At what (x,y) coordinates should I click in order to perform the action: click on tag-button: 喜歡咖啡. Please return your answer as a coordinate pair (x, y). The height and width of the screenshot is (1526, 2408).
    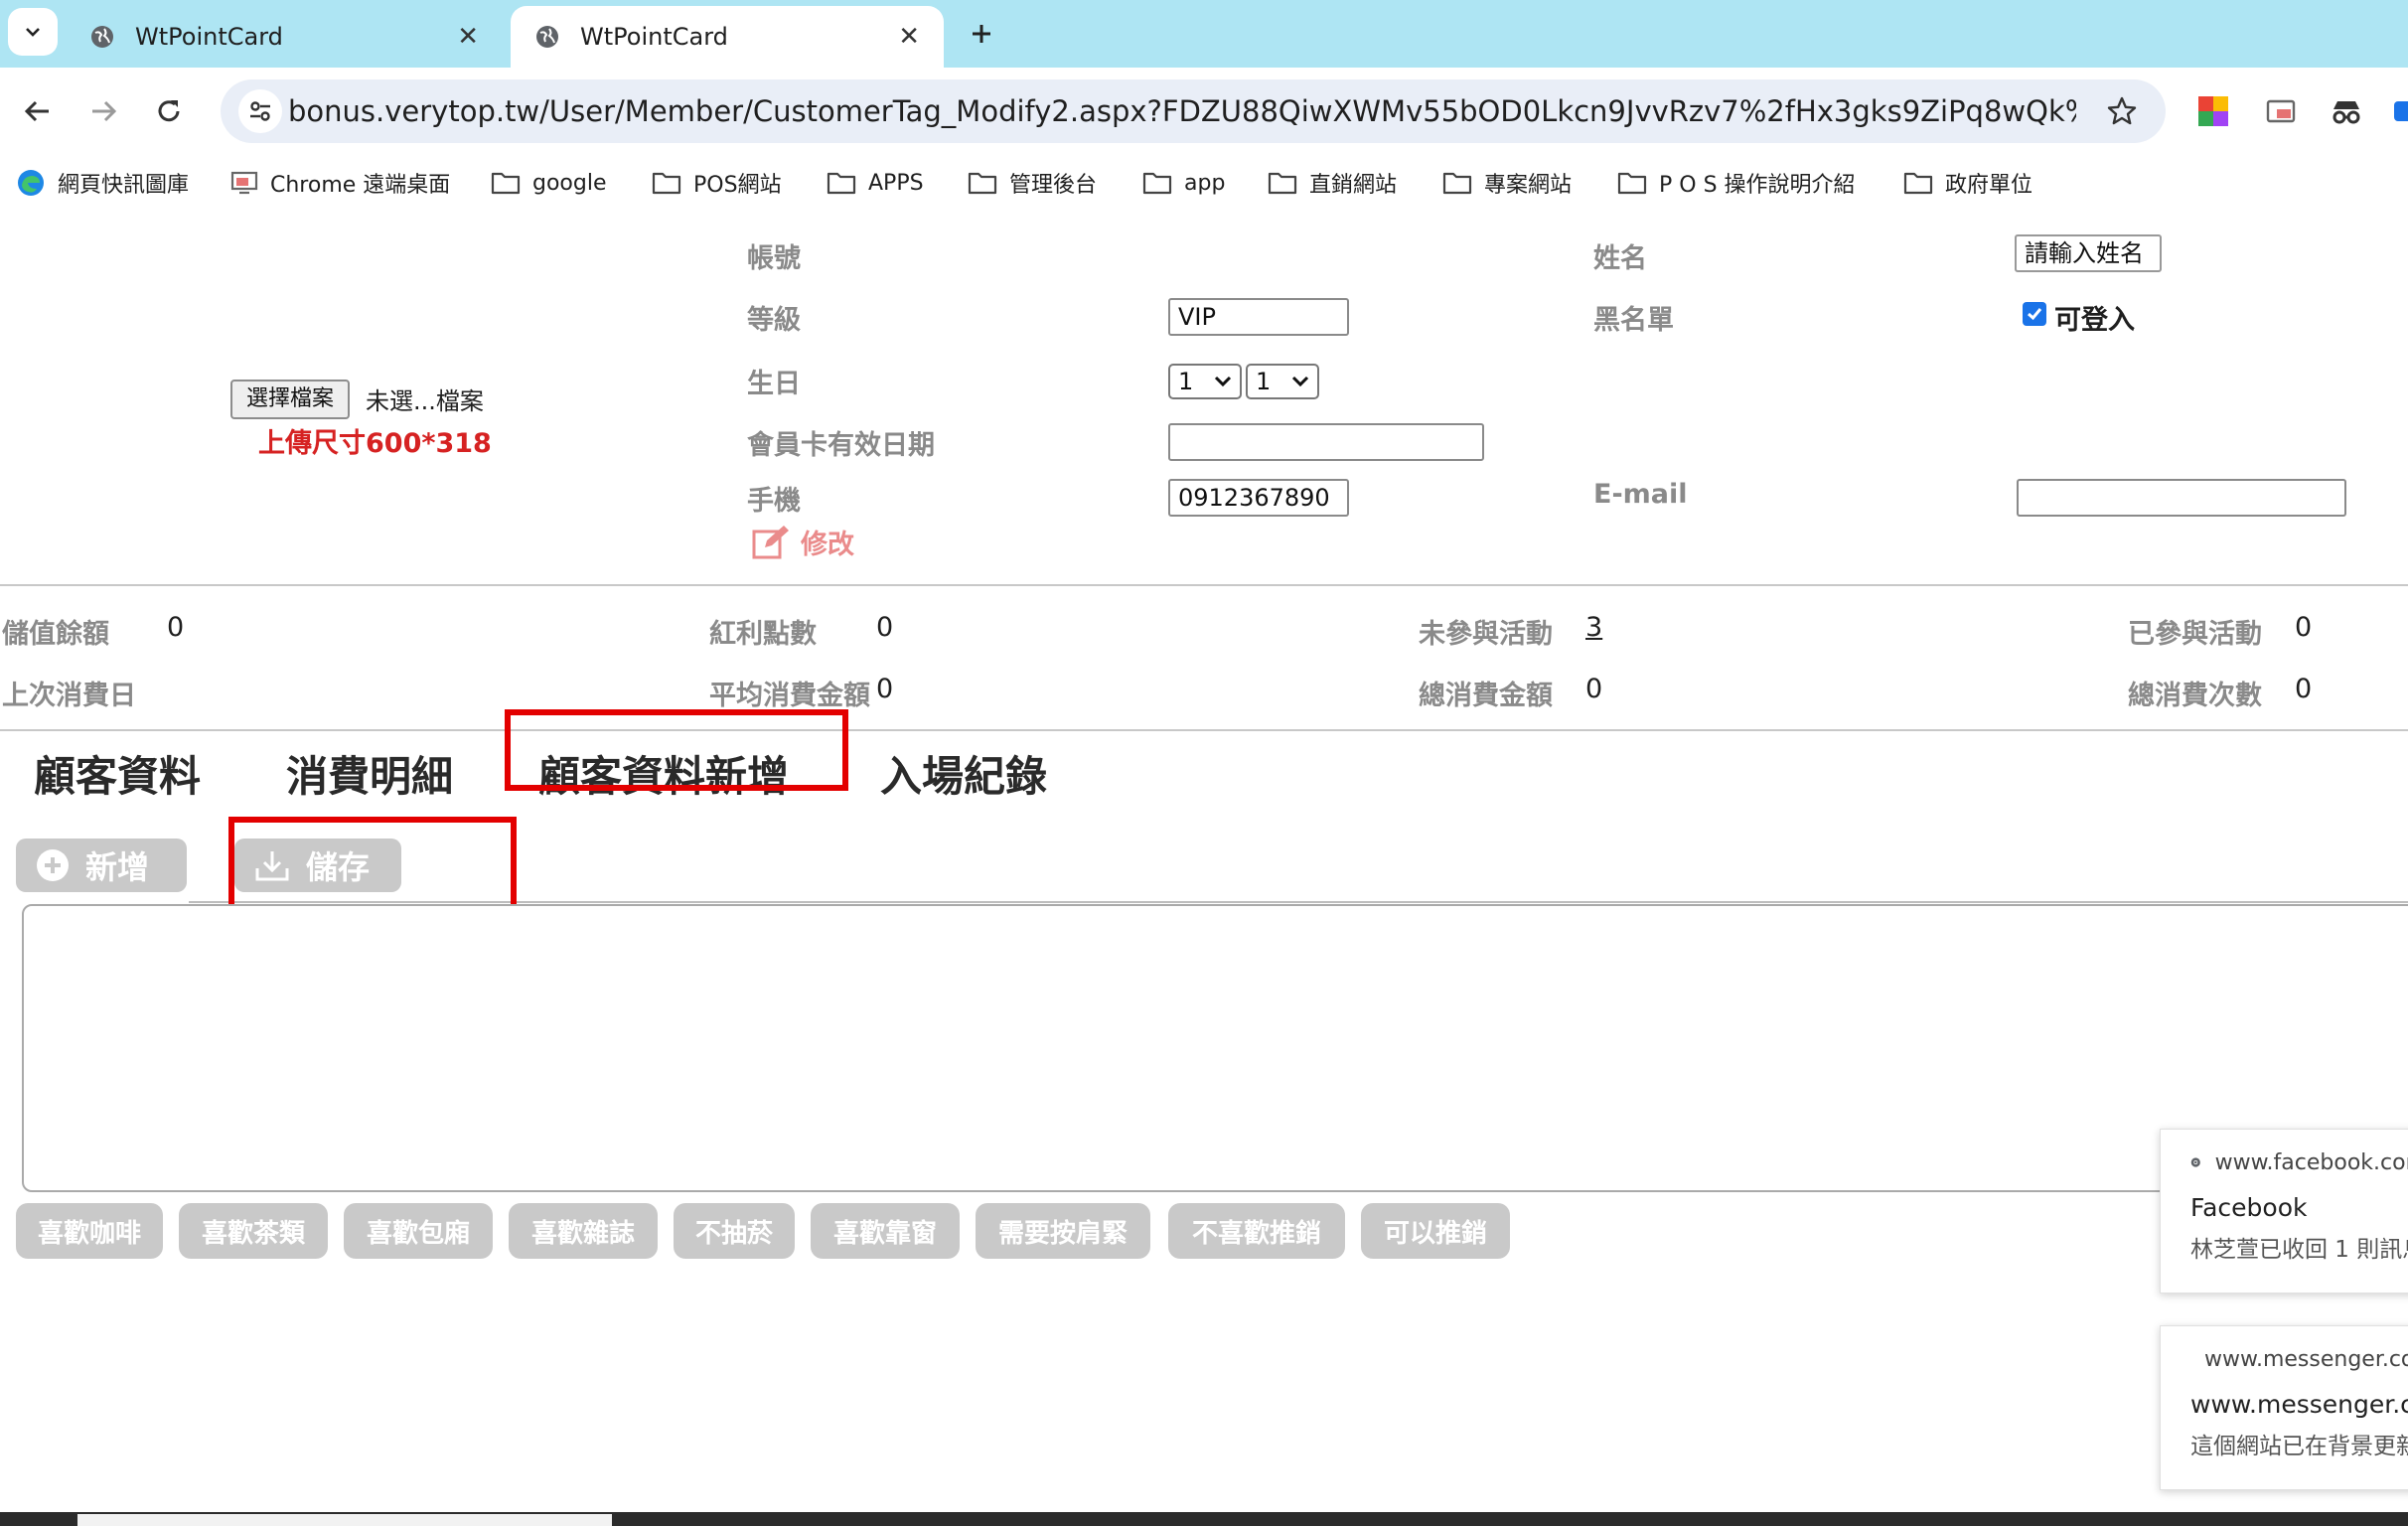
    Looking at the image, I should click on (90, 1231).